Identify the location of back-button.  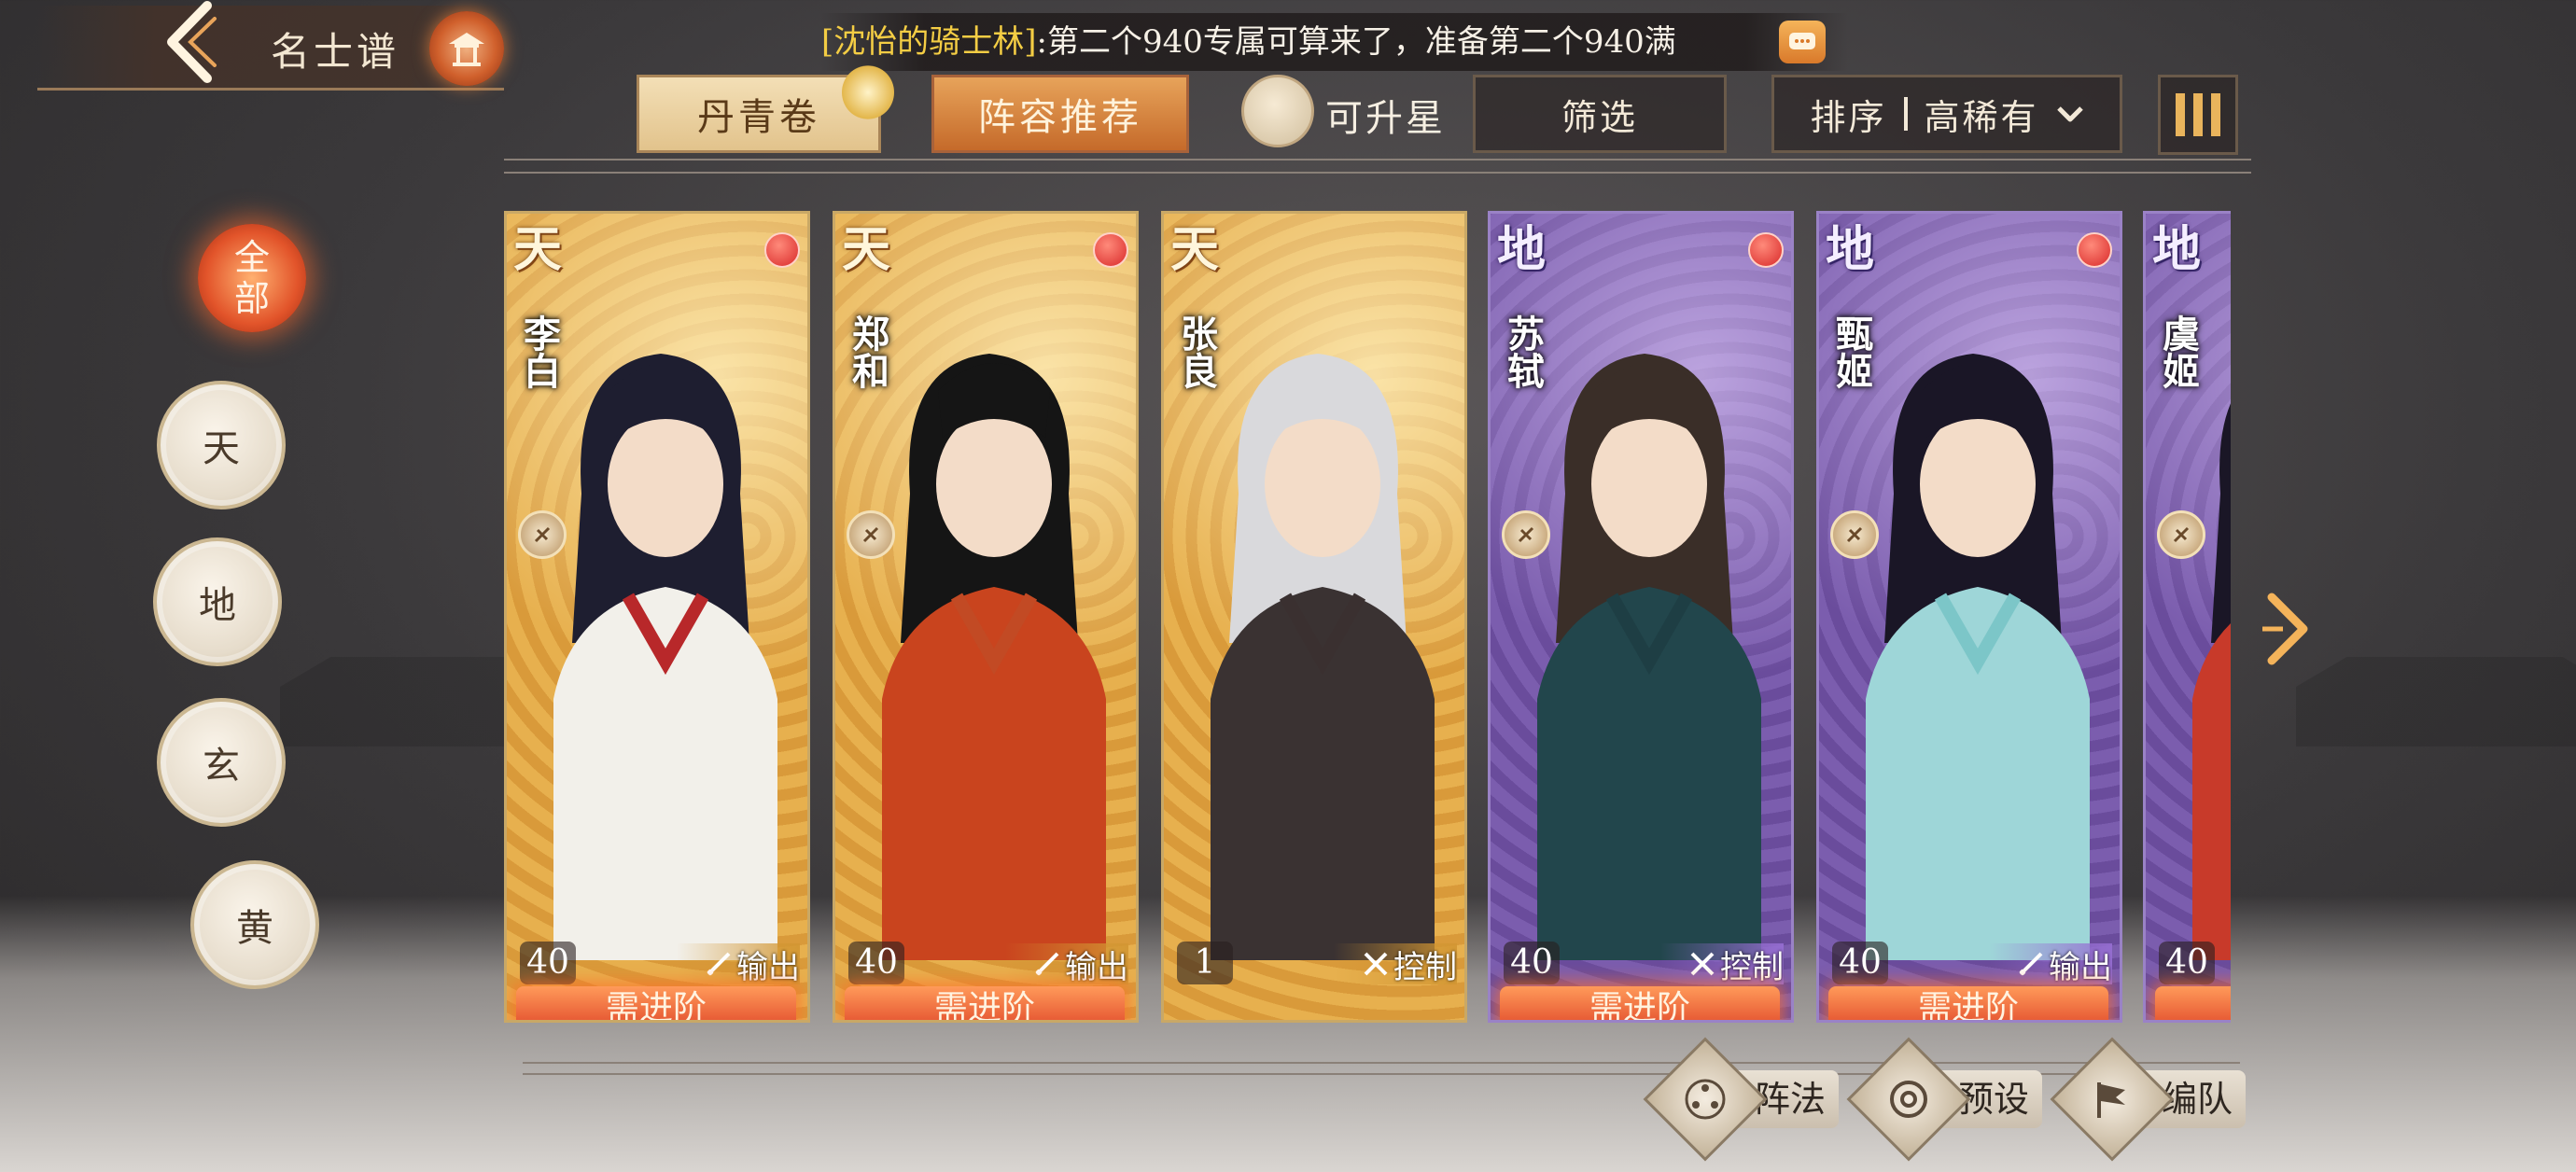
(191, 42).